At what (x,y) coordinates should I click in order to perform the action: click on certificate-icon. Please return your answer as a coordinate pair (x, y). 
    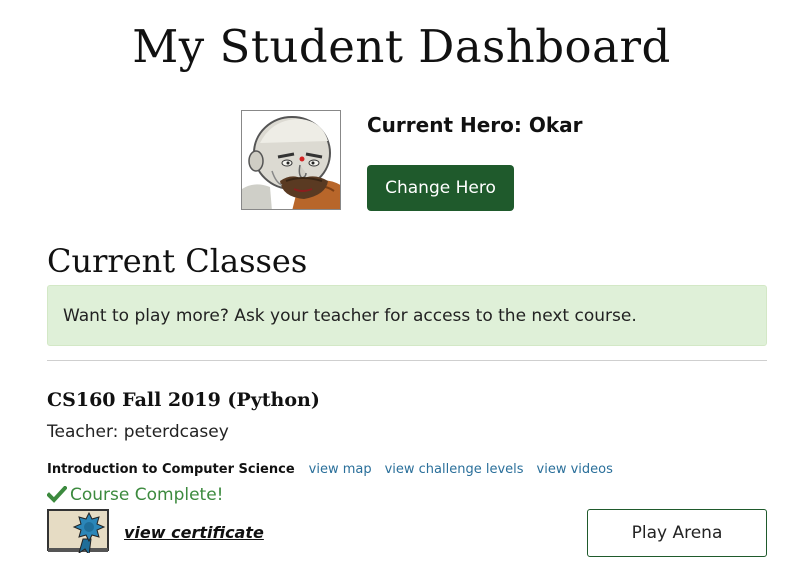
    Looking at the image, I should click on (78, 531).